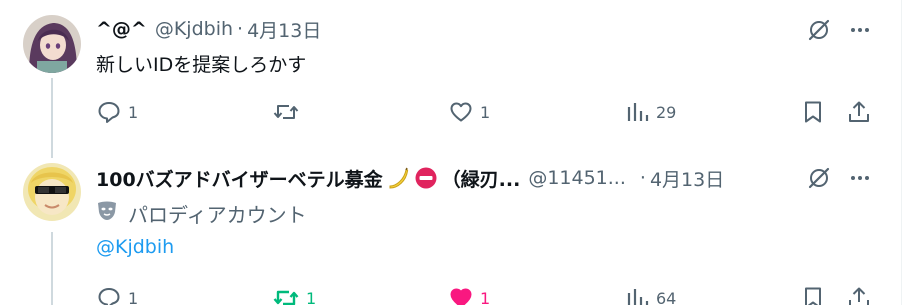 The height and width of the screenshot is (305, 915). What do you see at coordinates (217, 214) in the screenshot?
I see `parody-account-text: パロディアカウント` at bounding box center [217, 214].